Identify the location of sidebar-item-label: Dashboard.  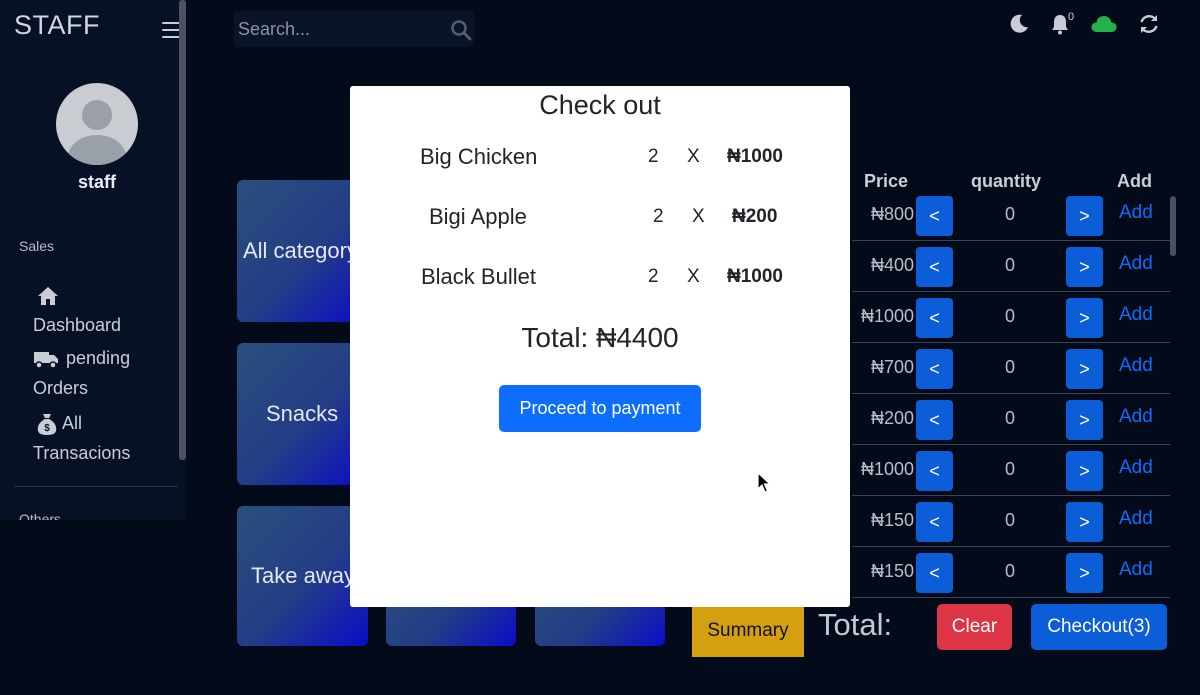
(77, 325).